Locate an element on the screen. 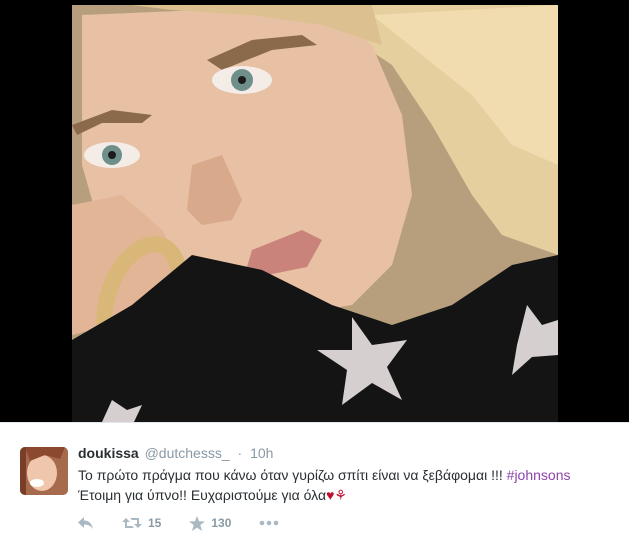  fullname: doukissa is located at coordinates (108, 453).